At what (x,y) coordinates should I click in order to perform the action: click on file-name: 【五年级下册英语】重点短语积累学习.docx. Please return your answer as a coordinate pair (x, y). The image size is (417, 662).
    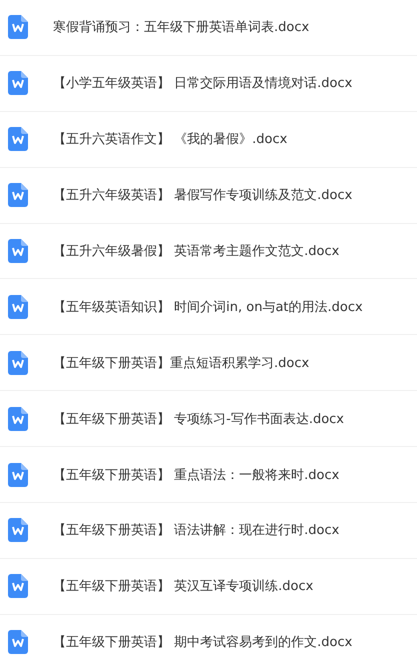
    Looking at the image, I should click on (181, 363).